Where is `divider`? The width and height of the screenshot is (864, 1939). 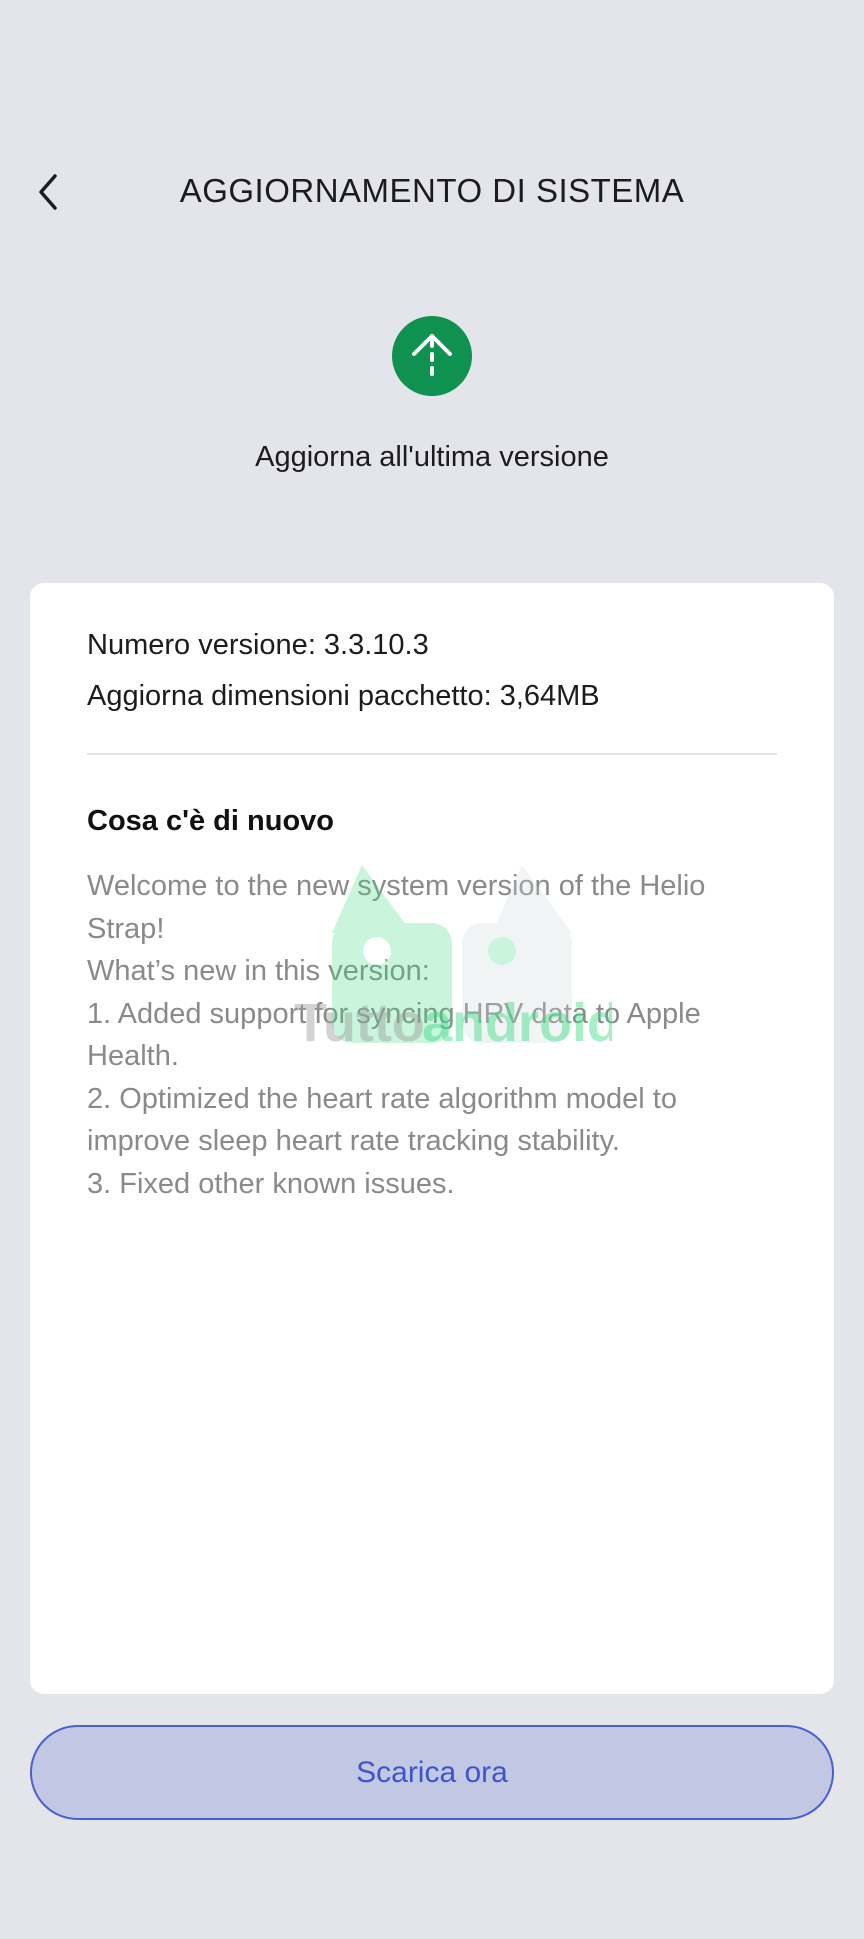 divider is located at coordinates (432, 754).